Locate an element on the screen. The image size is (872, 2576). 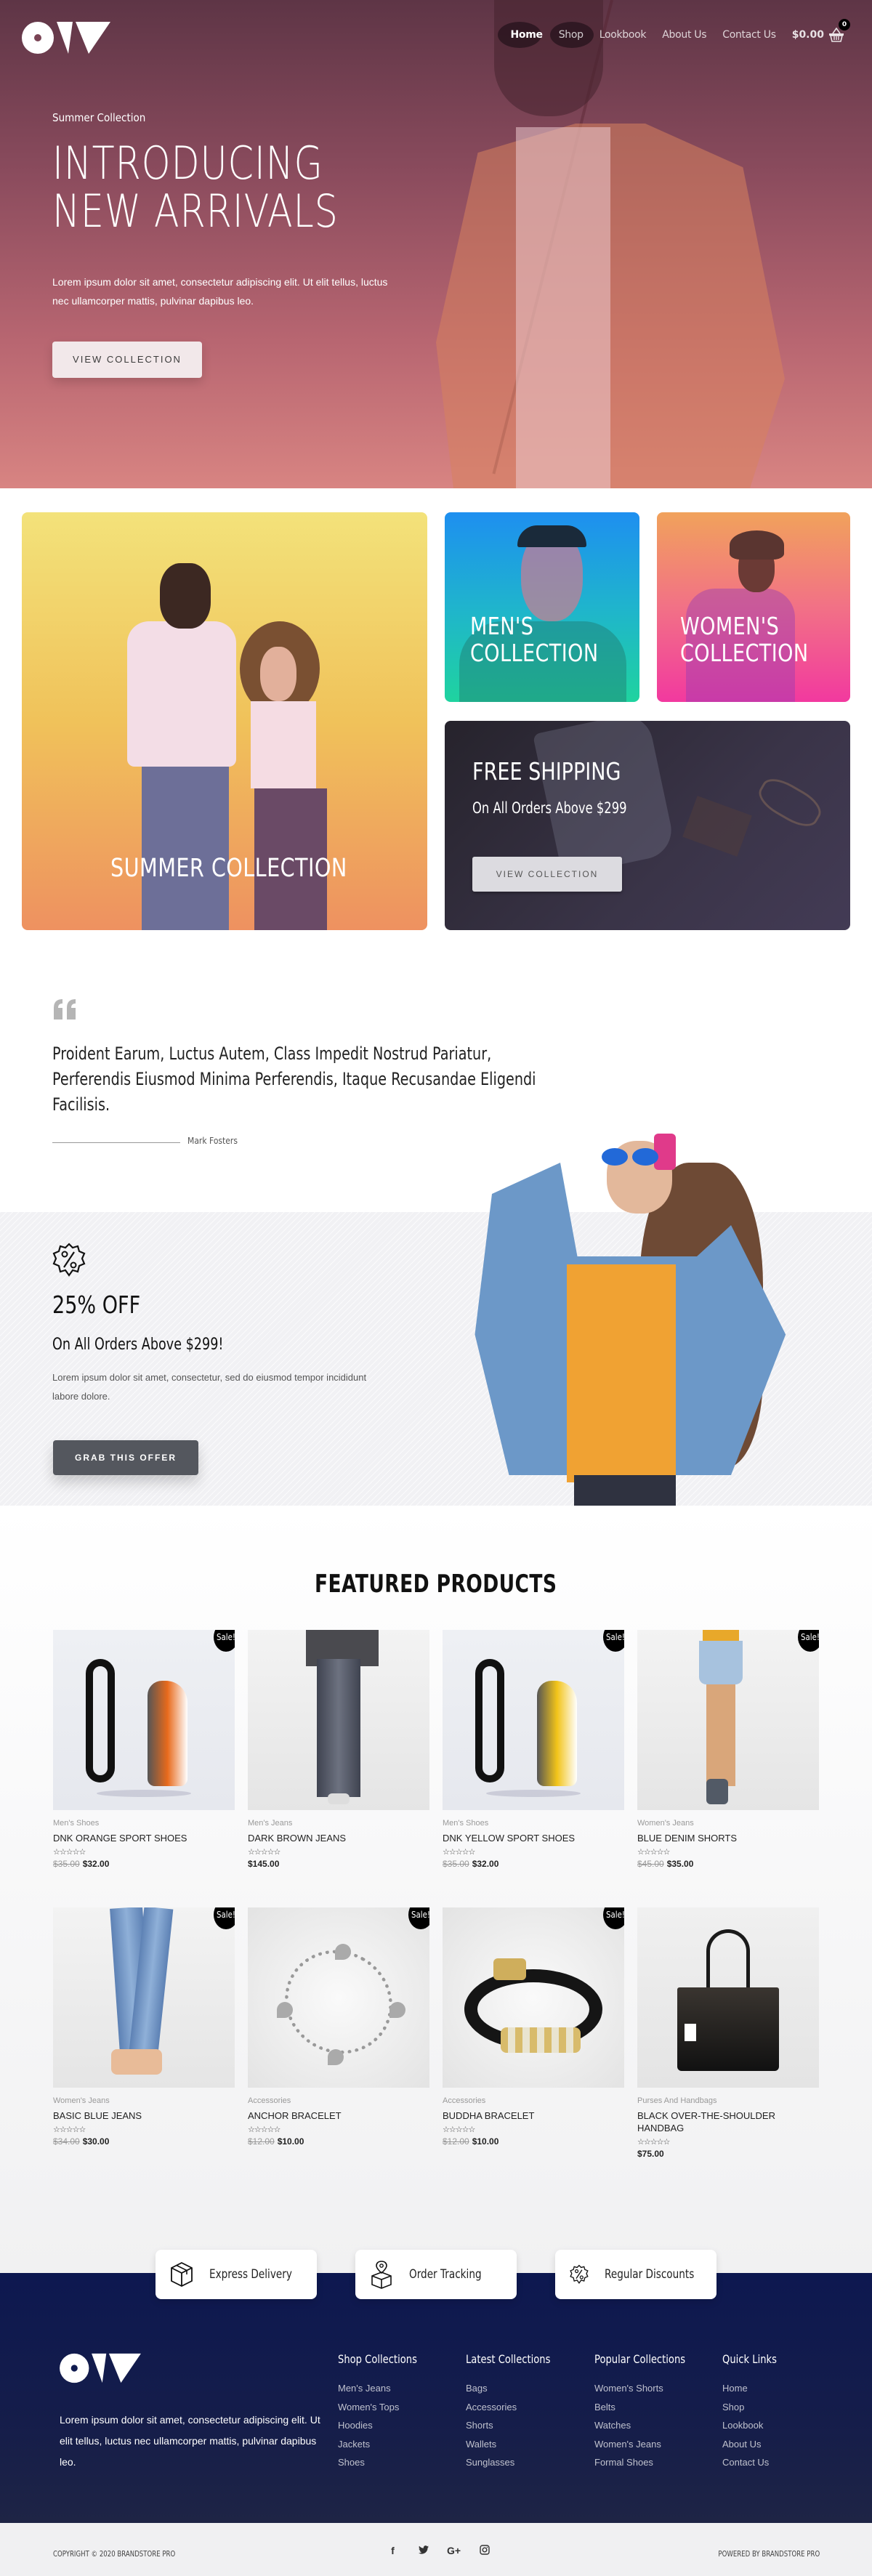
site-logo is located at coordinates (66, 38).